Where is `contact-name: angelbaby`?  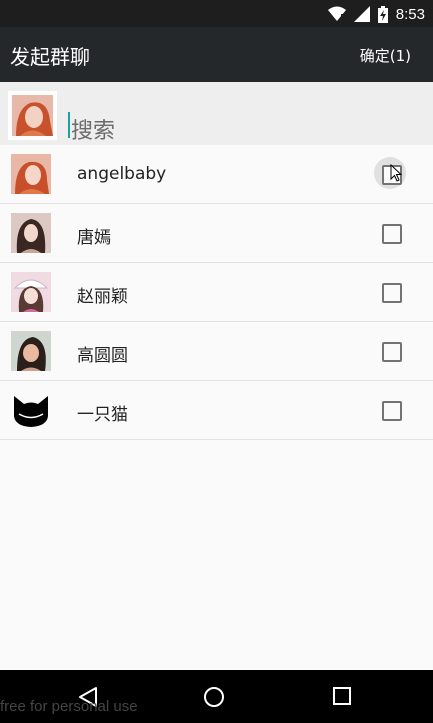
contact-name: angelbaby is located at coordinates (122, 174).